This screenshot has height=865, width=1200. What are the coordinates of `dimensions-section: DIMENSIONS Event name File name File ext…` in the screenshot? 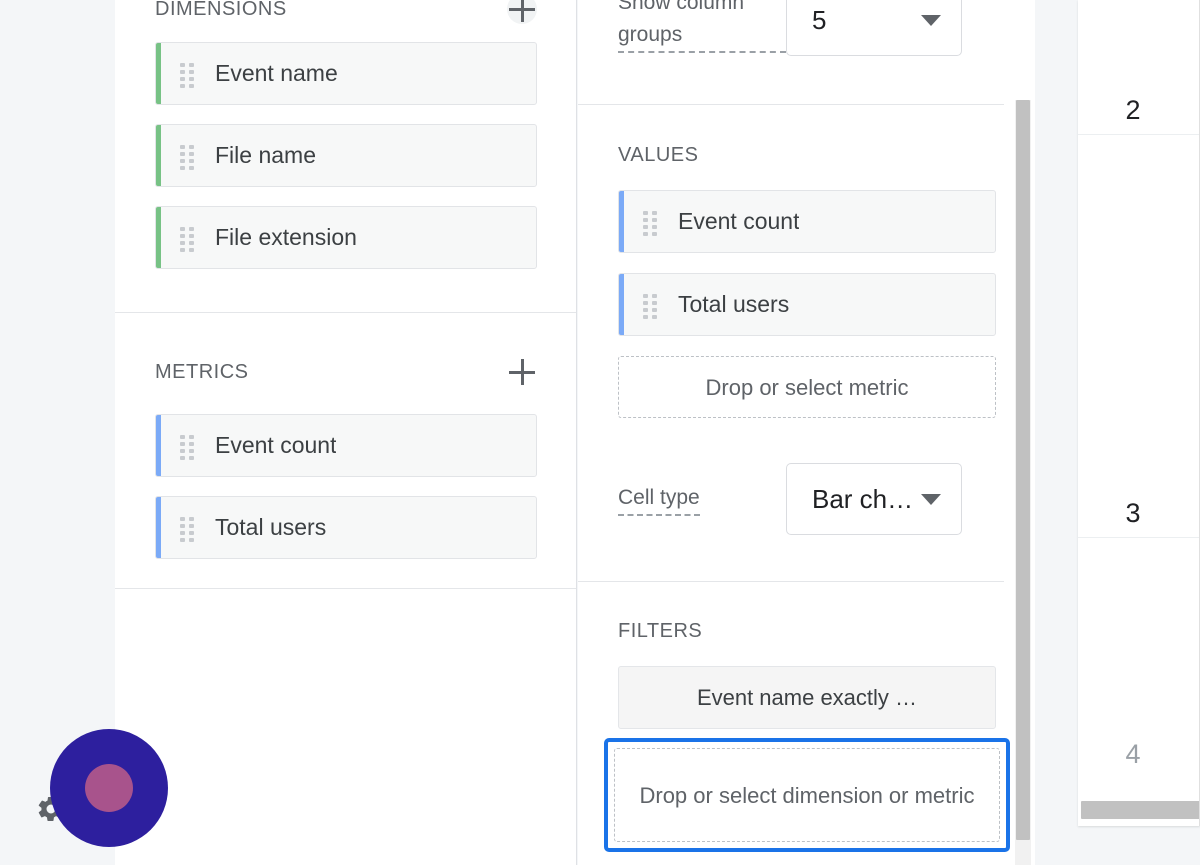 It's located at (346, 144).